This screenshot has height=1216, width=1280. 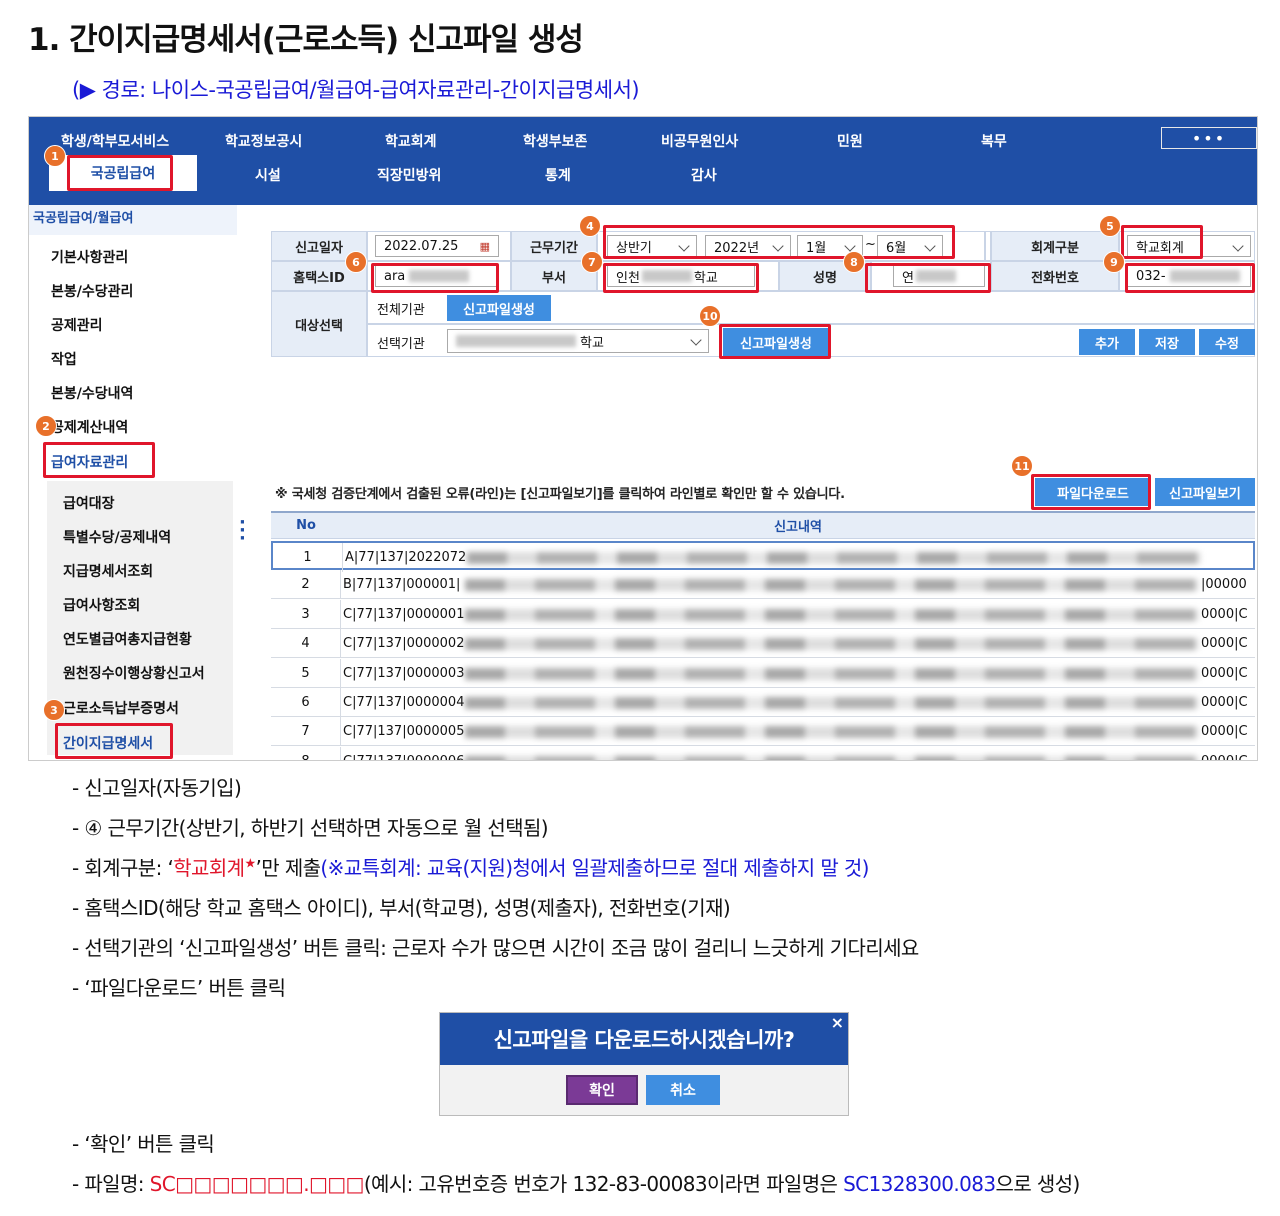 I want to click on row-number: 6, so click(x=306, y=702).